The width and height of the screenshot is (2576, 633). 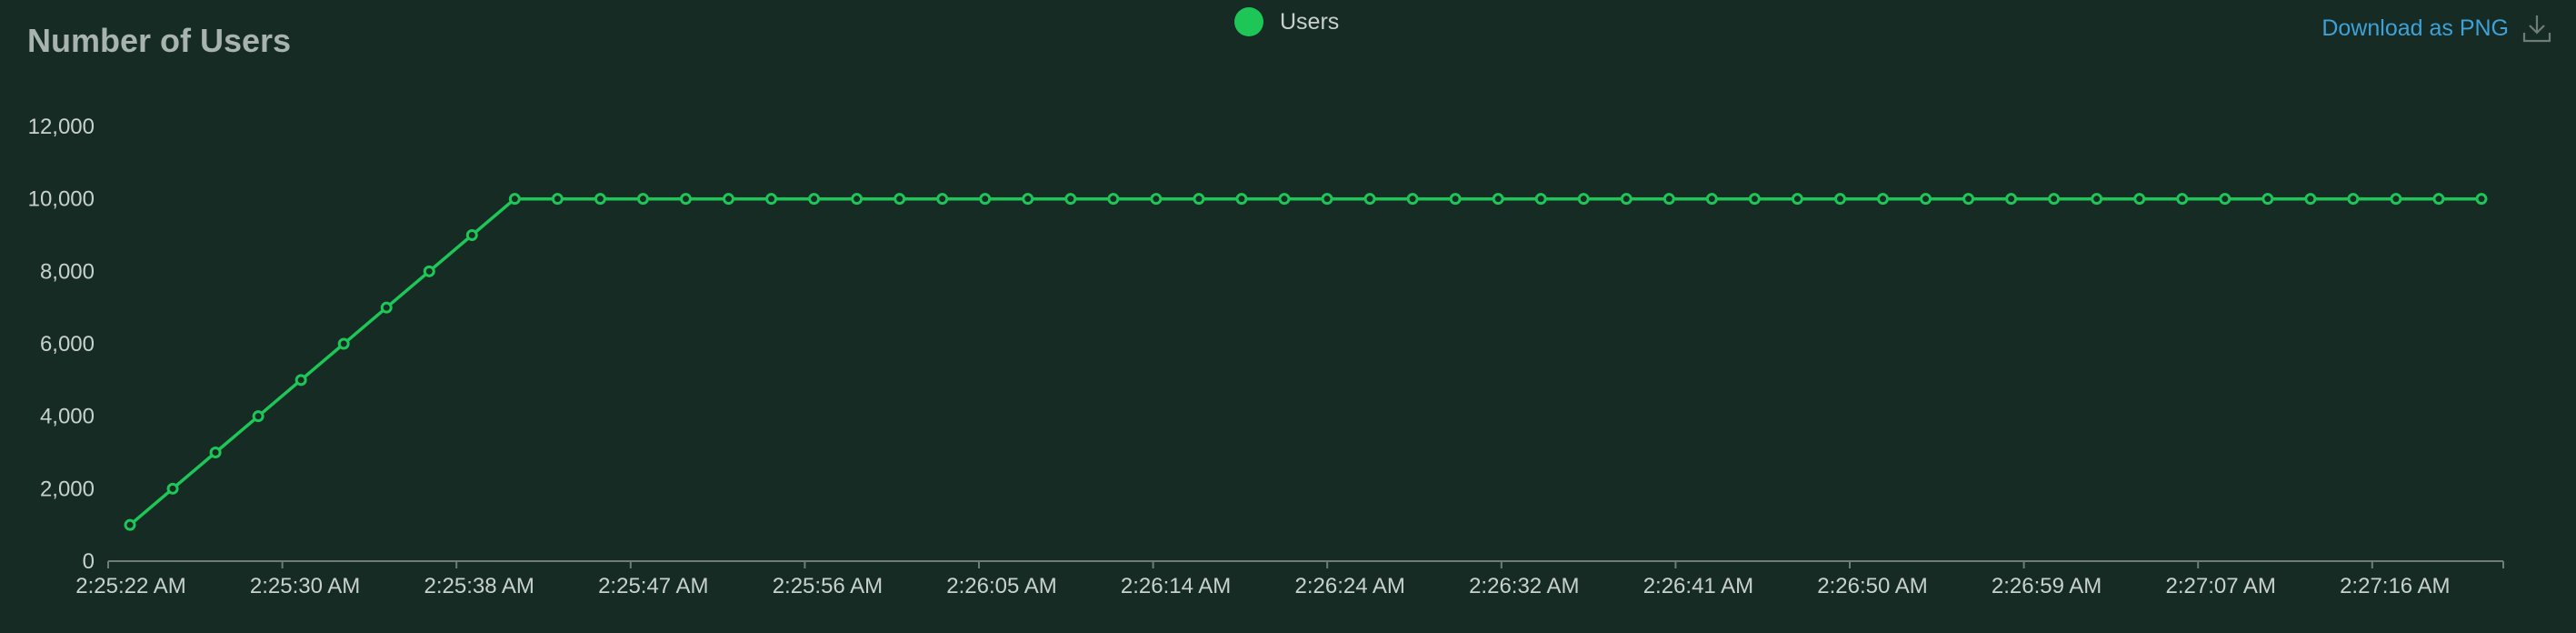 I want to click on y-tick-label: 0, so click(x=89, y=561).